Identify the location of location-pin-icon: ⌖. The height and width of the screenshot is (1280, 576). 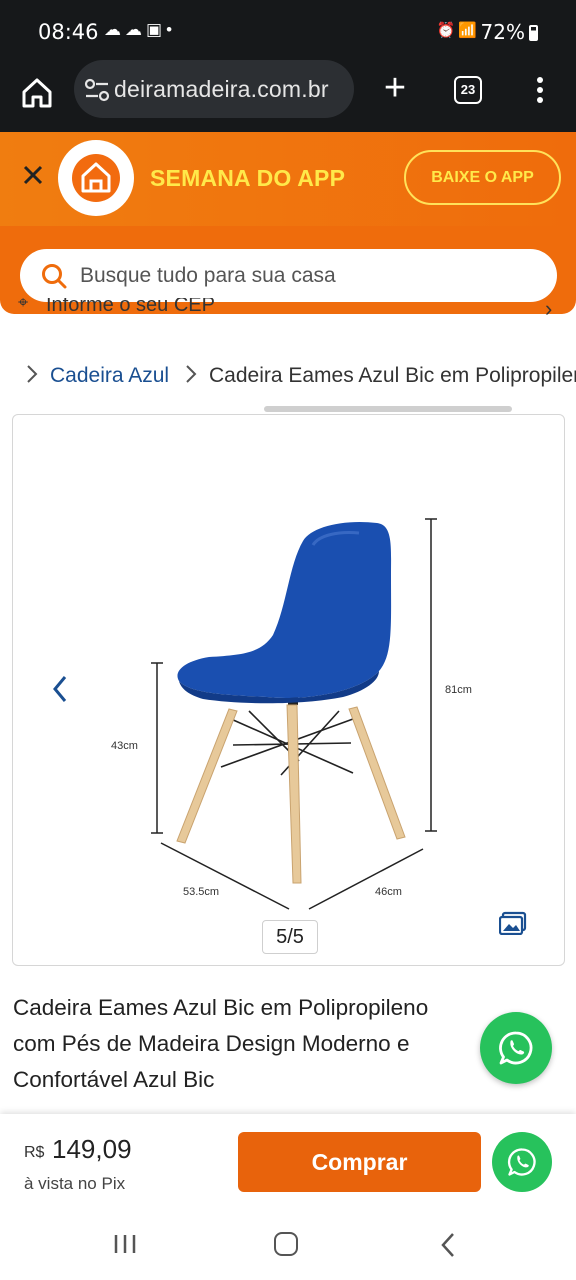
(23, 305).